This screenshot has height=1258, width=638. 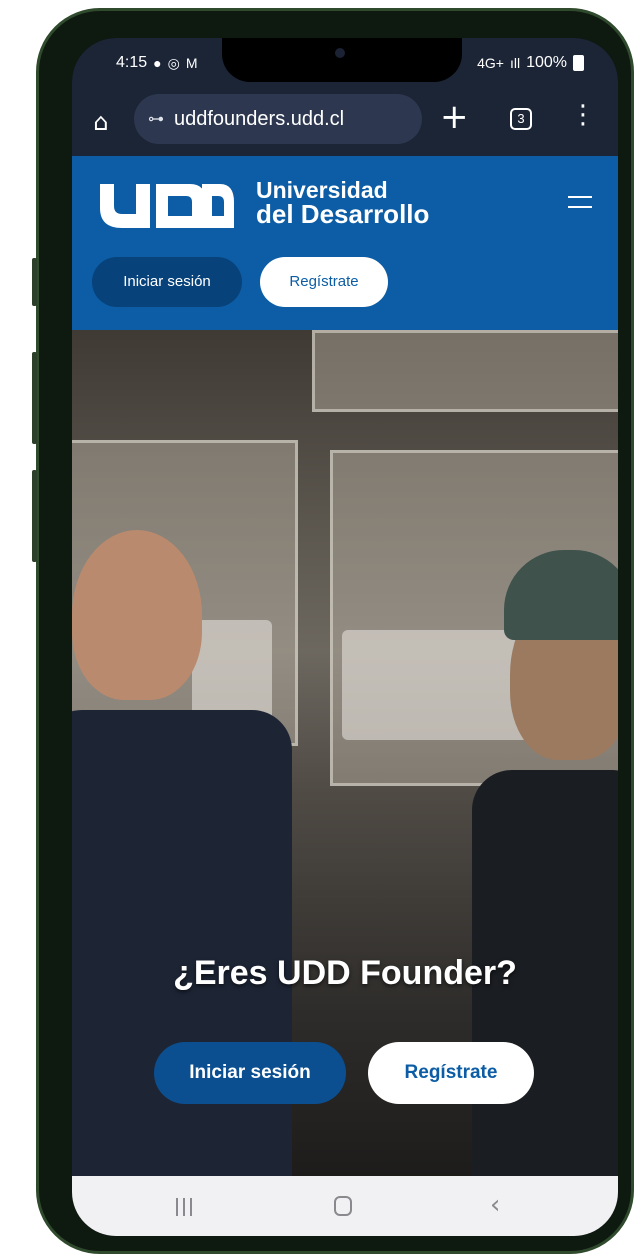 What do you see at coordinates (34, 516) in the screenshot?
I see `phone-power-button` at bounding box center [34, 516].